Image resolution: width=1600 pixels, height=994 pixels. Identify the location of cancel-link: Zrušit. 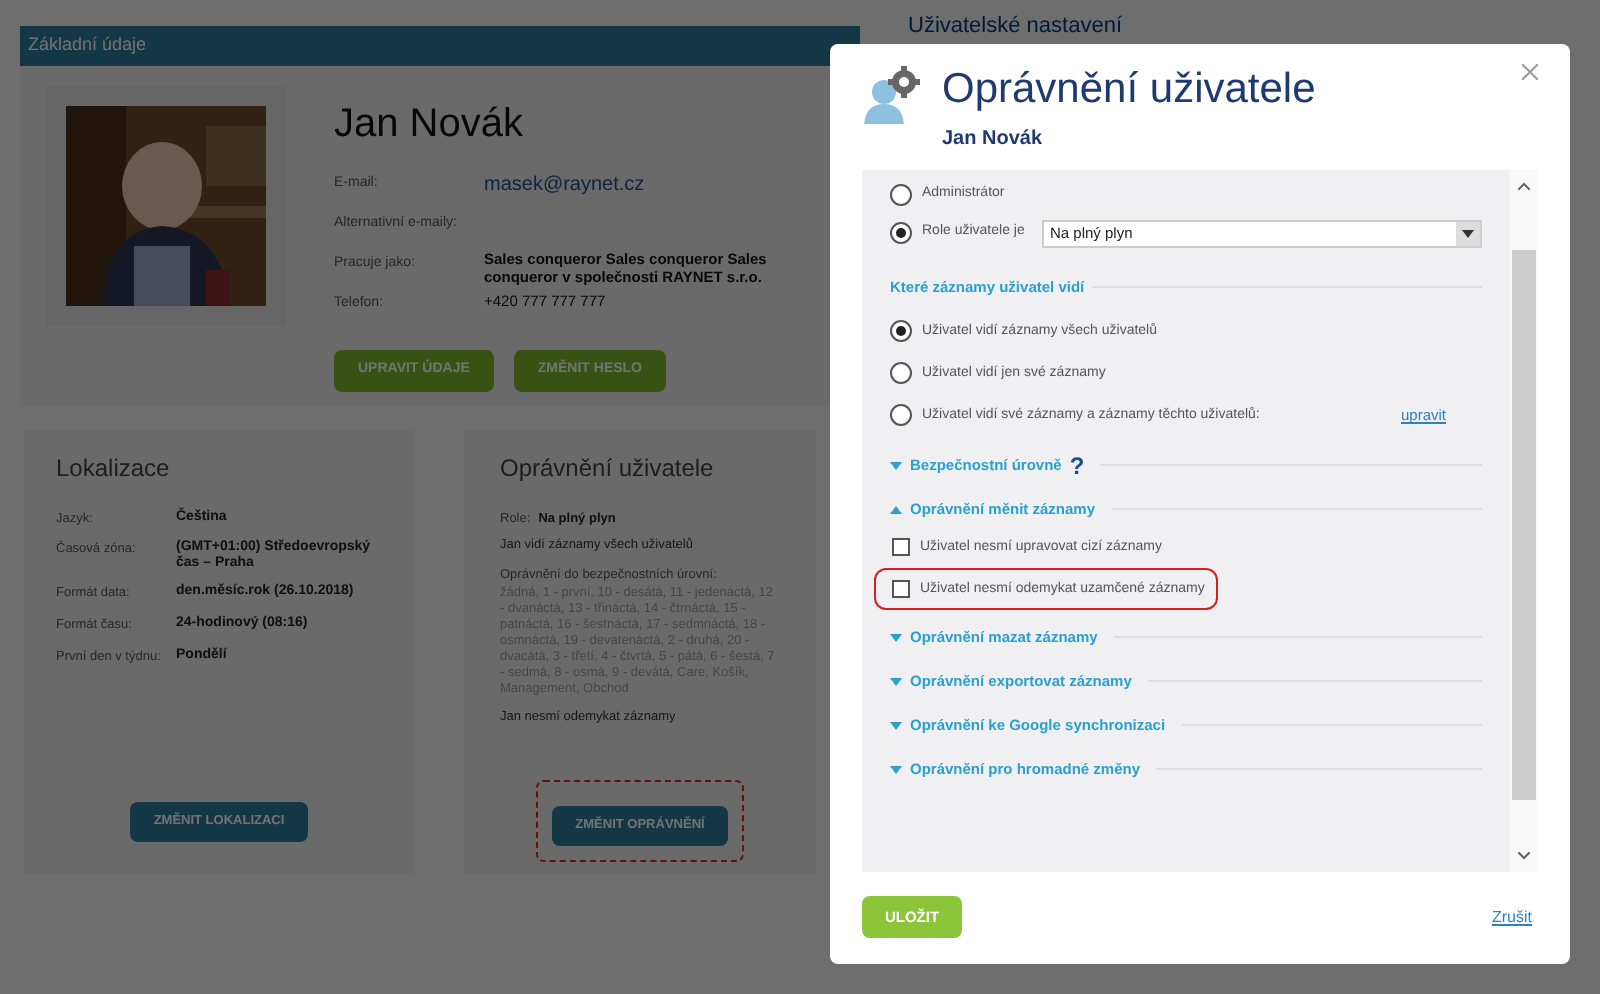
(1512, 917).